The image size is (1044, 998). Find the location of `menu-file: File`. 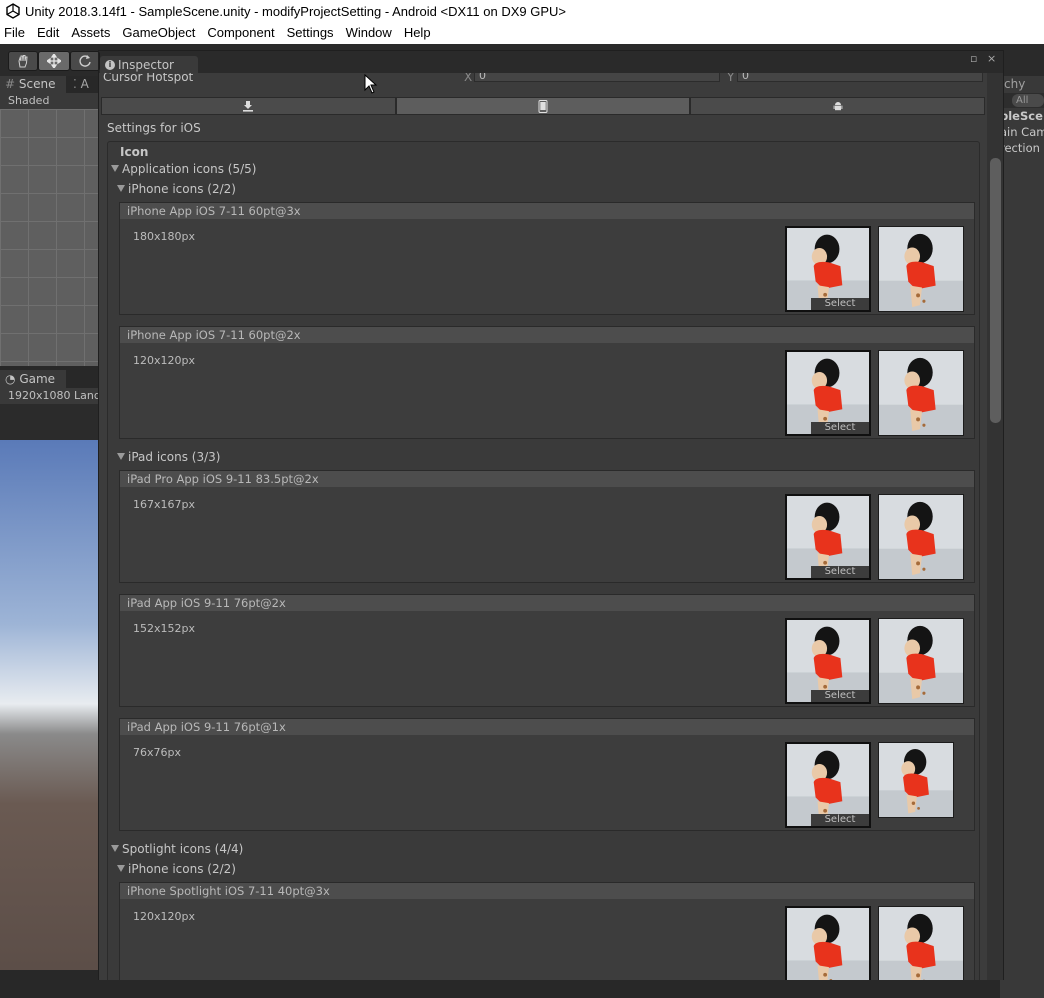

menu-file: File is located at coordinates (15, 33).